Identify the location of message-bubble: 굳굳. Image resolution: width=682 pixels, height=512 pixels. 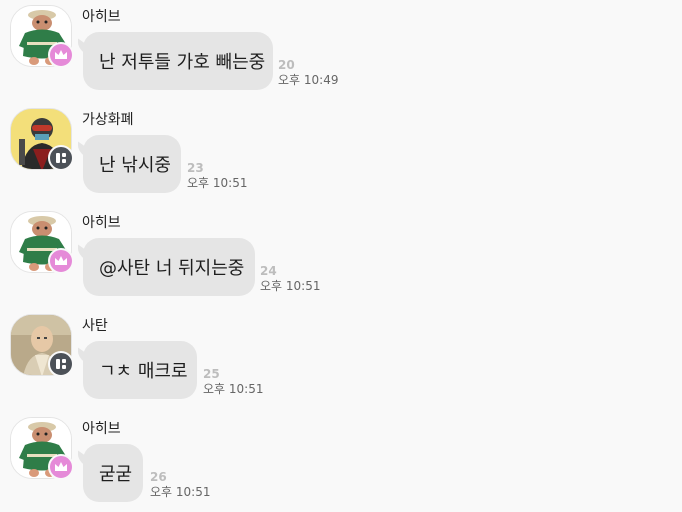
(113, 473).